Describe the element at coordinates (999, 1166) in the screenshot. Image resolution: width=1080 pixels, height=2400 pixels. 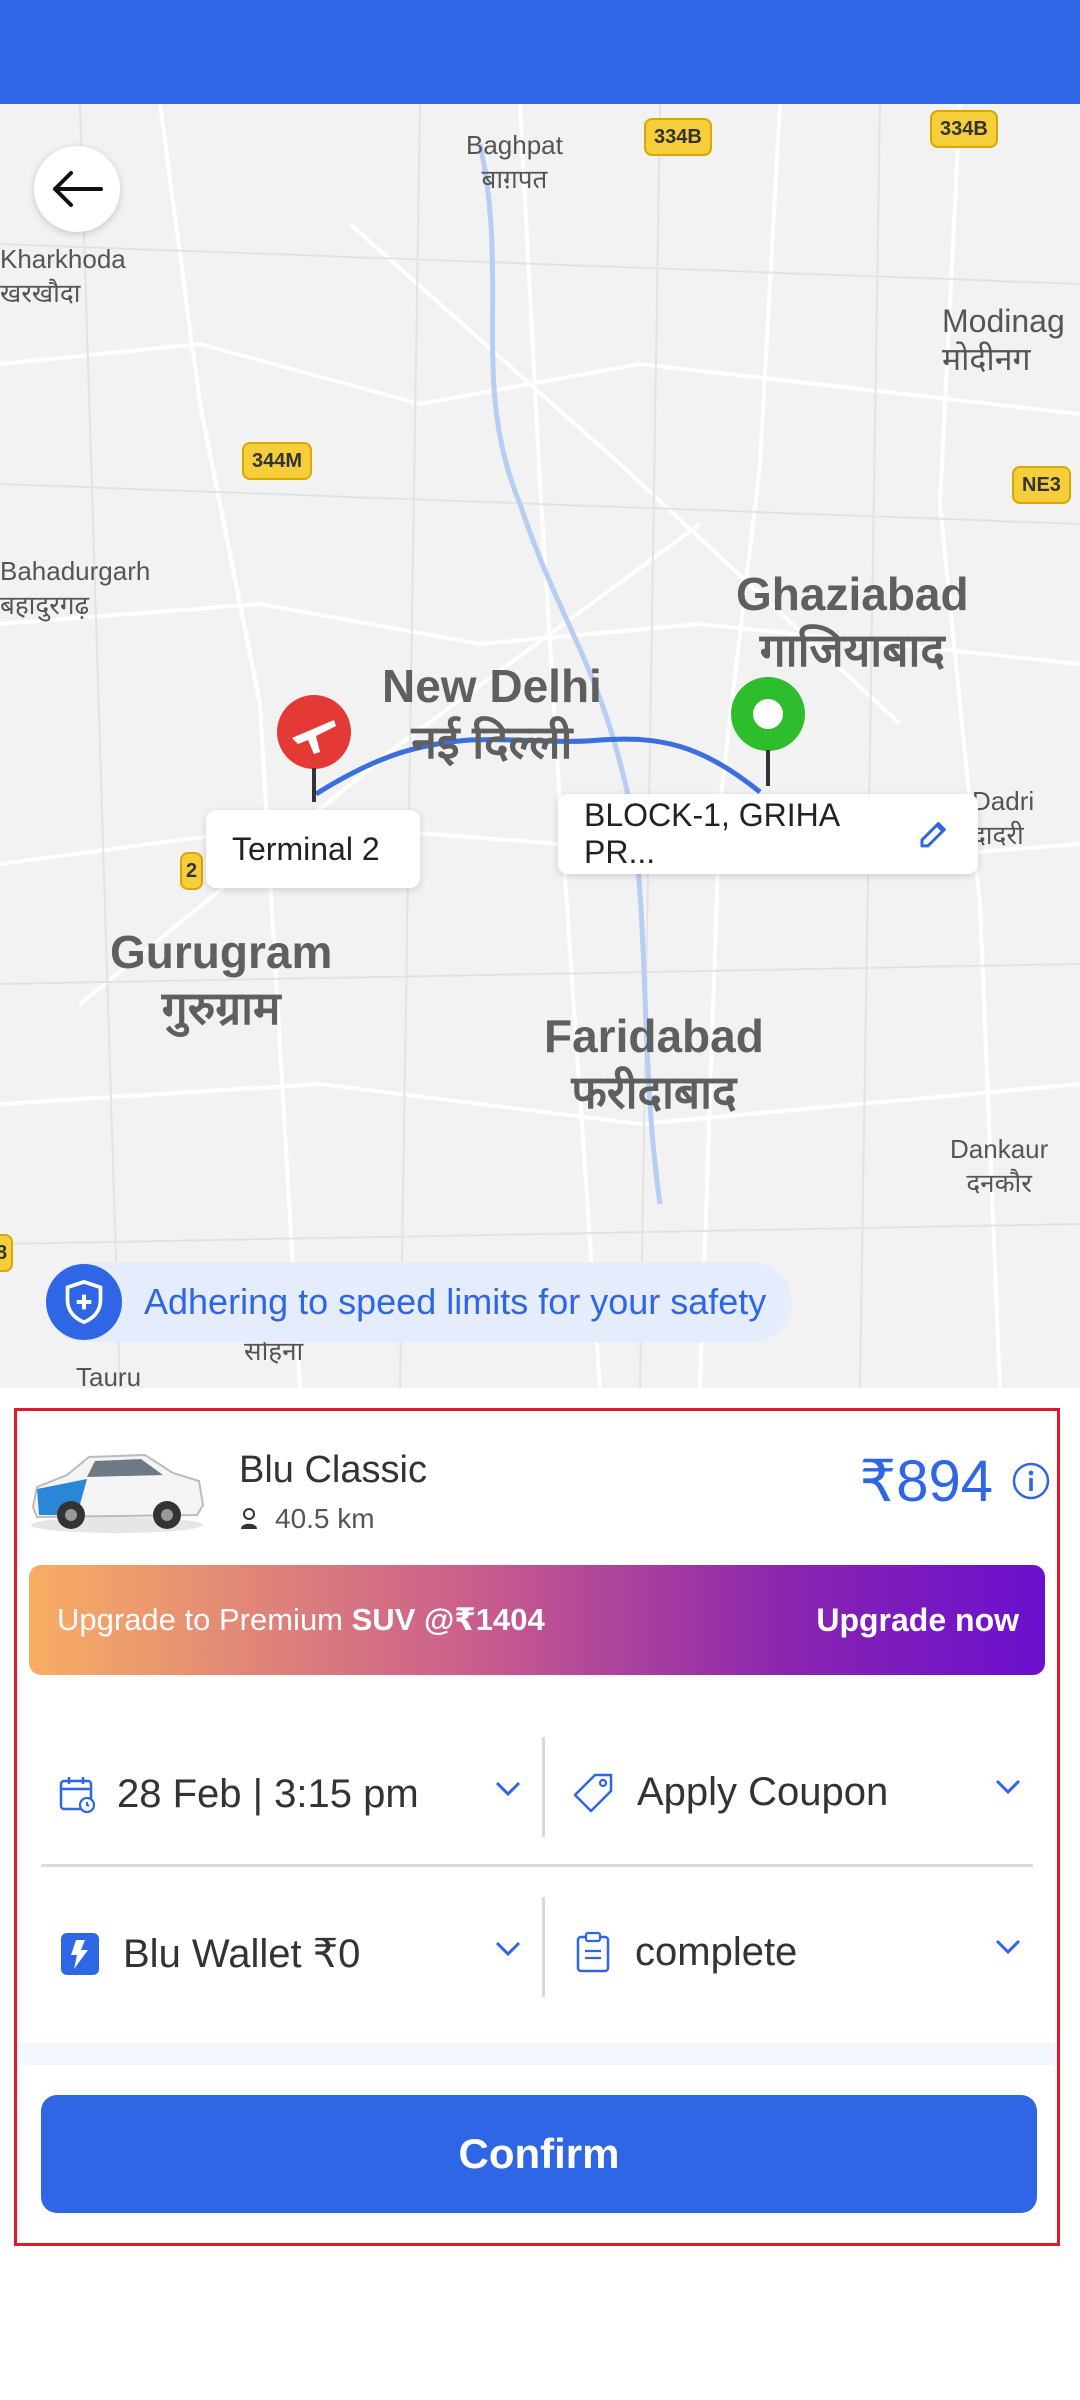
I see `map-label-dankaur: Dankaur दनकौर` at that location.